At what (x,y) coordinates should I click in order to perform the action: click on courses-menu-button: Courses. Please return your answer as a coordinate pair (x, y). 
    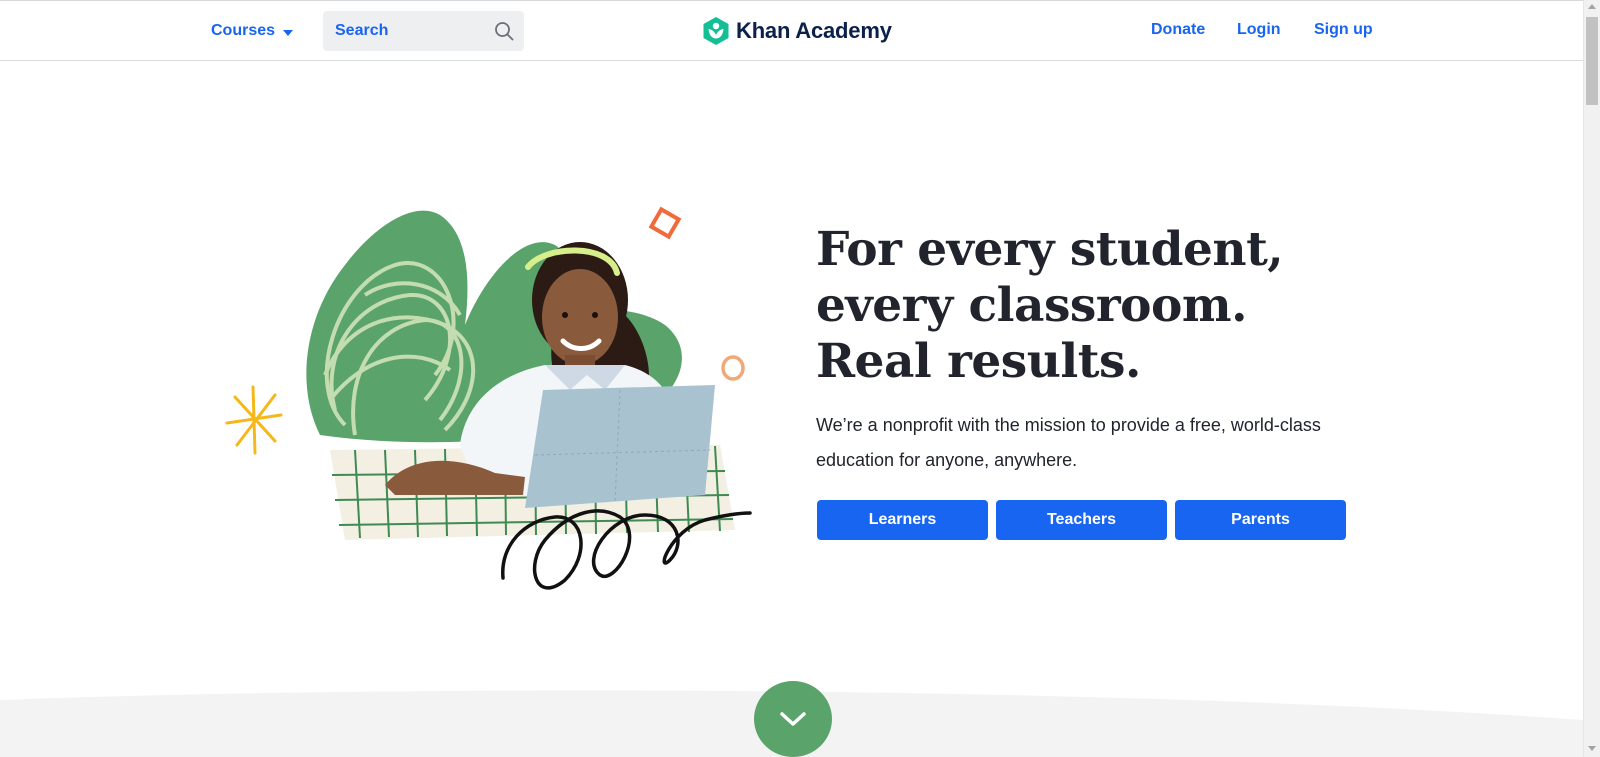
    Looking at the image, I should click on (252, 31).